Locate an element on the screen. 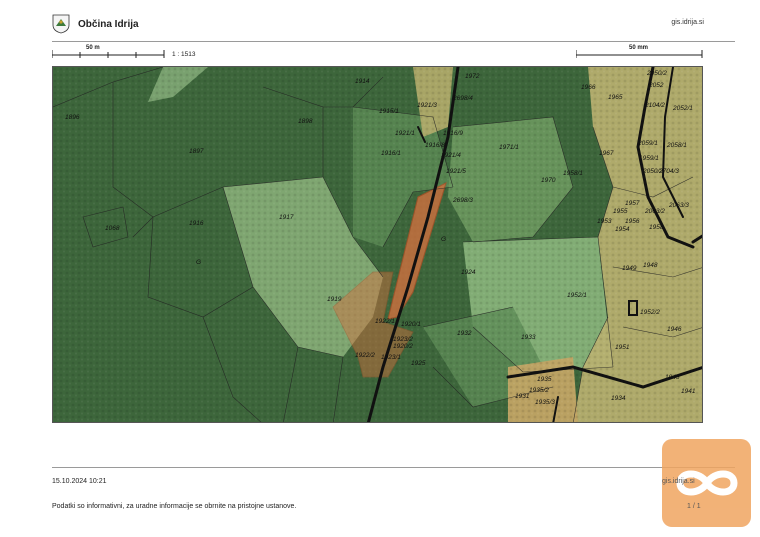  parcel-label: 1972 is located at coordinates (472, 76).